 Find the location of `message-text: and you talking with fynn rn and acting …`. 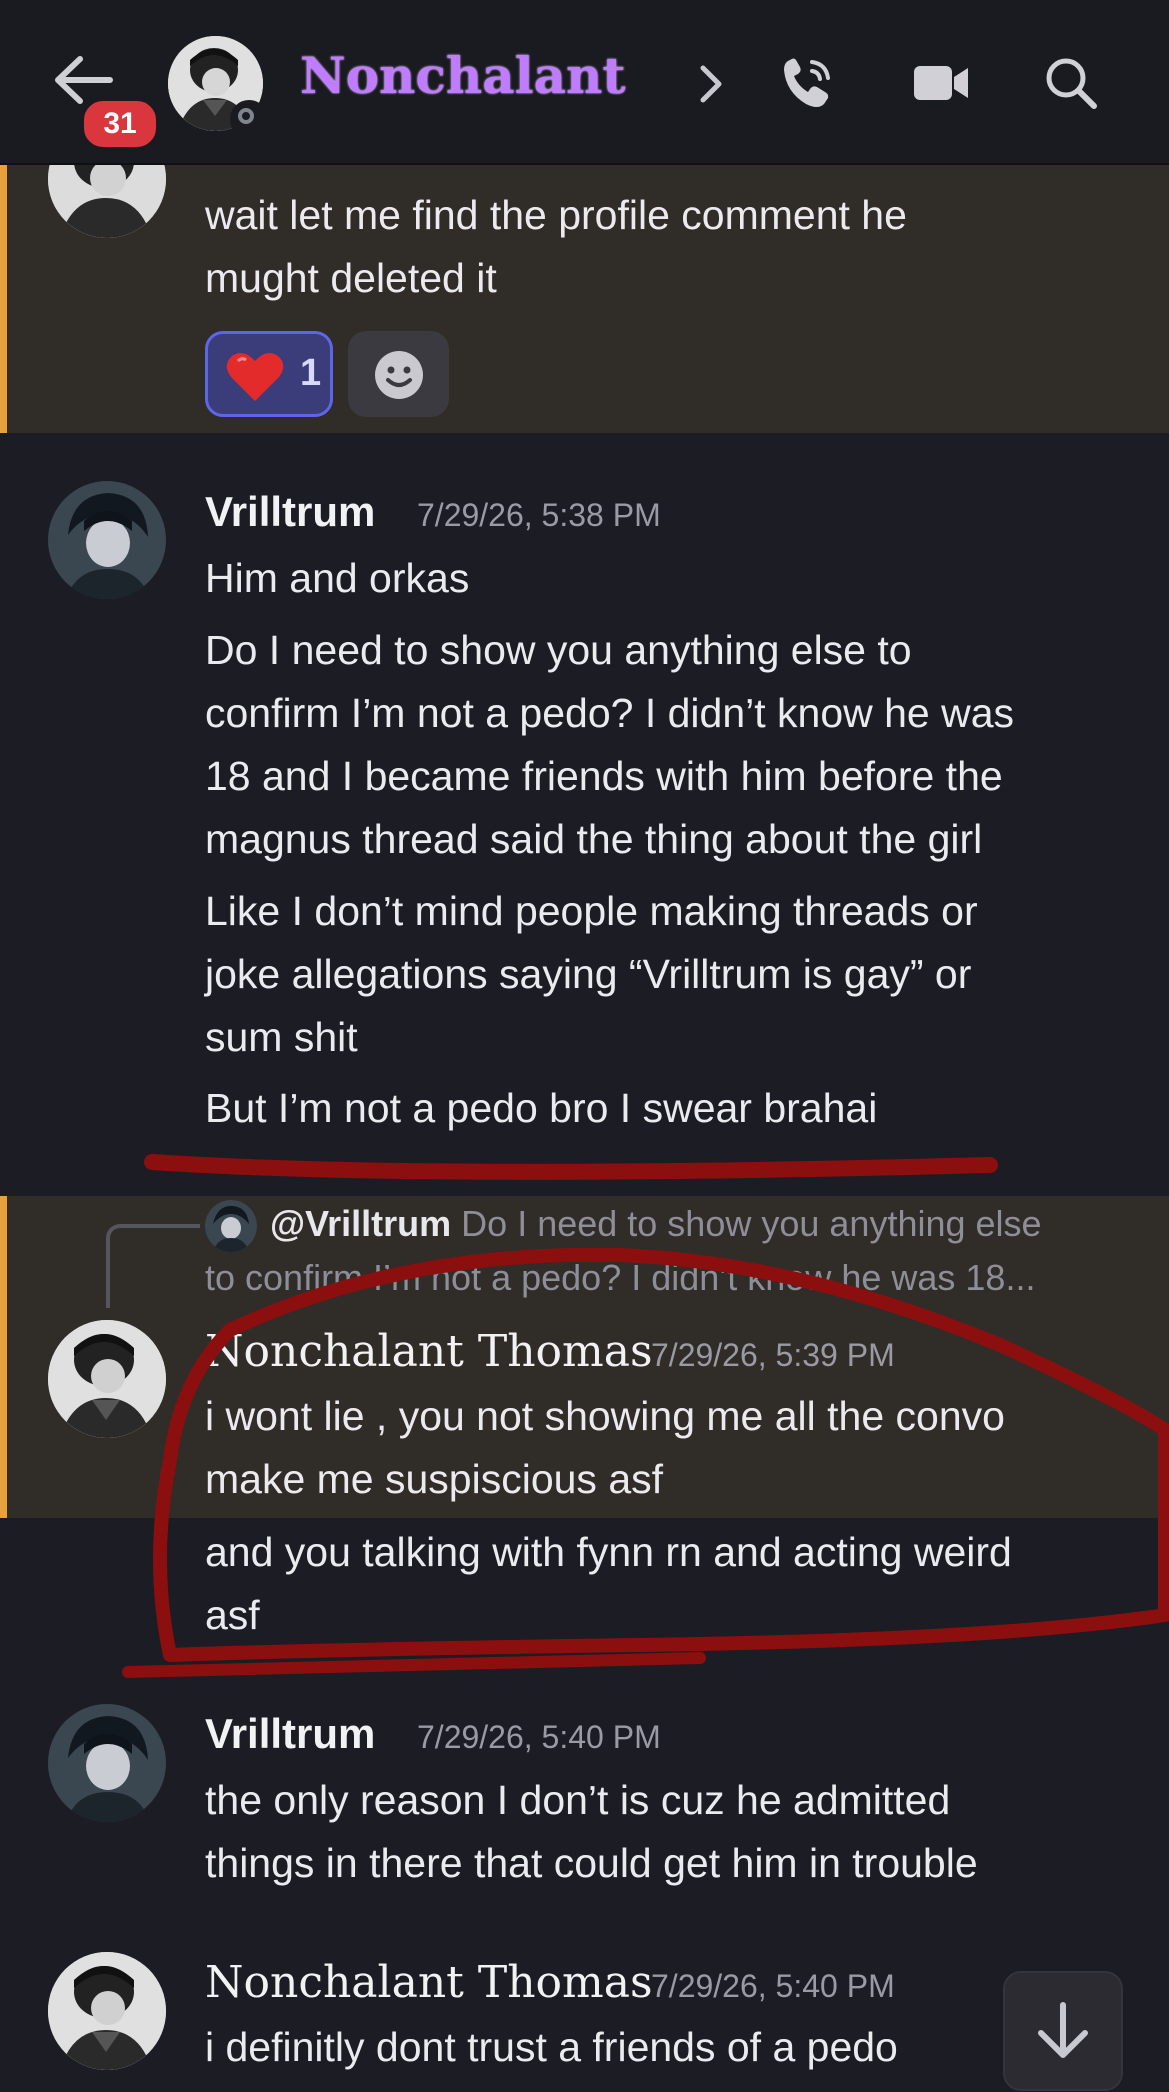

message-text: and you talking with fynn rn and acting … is located at coordinates (665, 1584).